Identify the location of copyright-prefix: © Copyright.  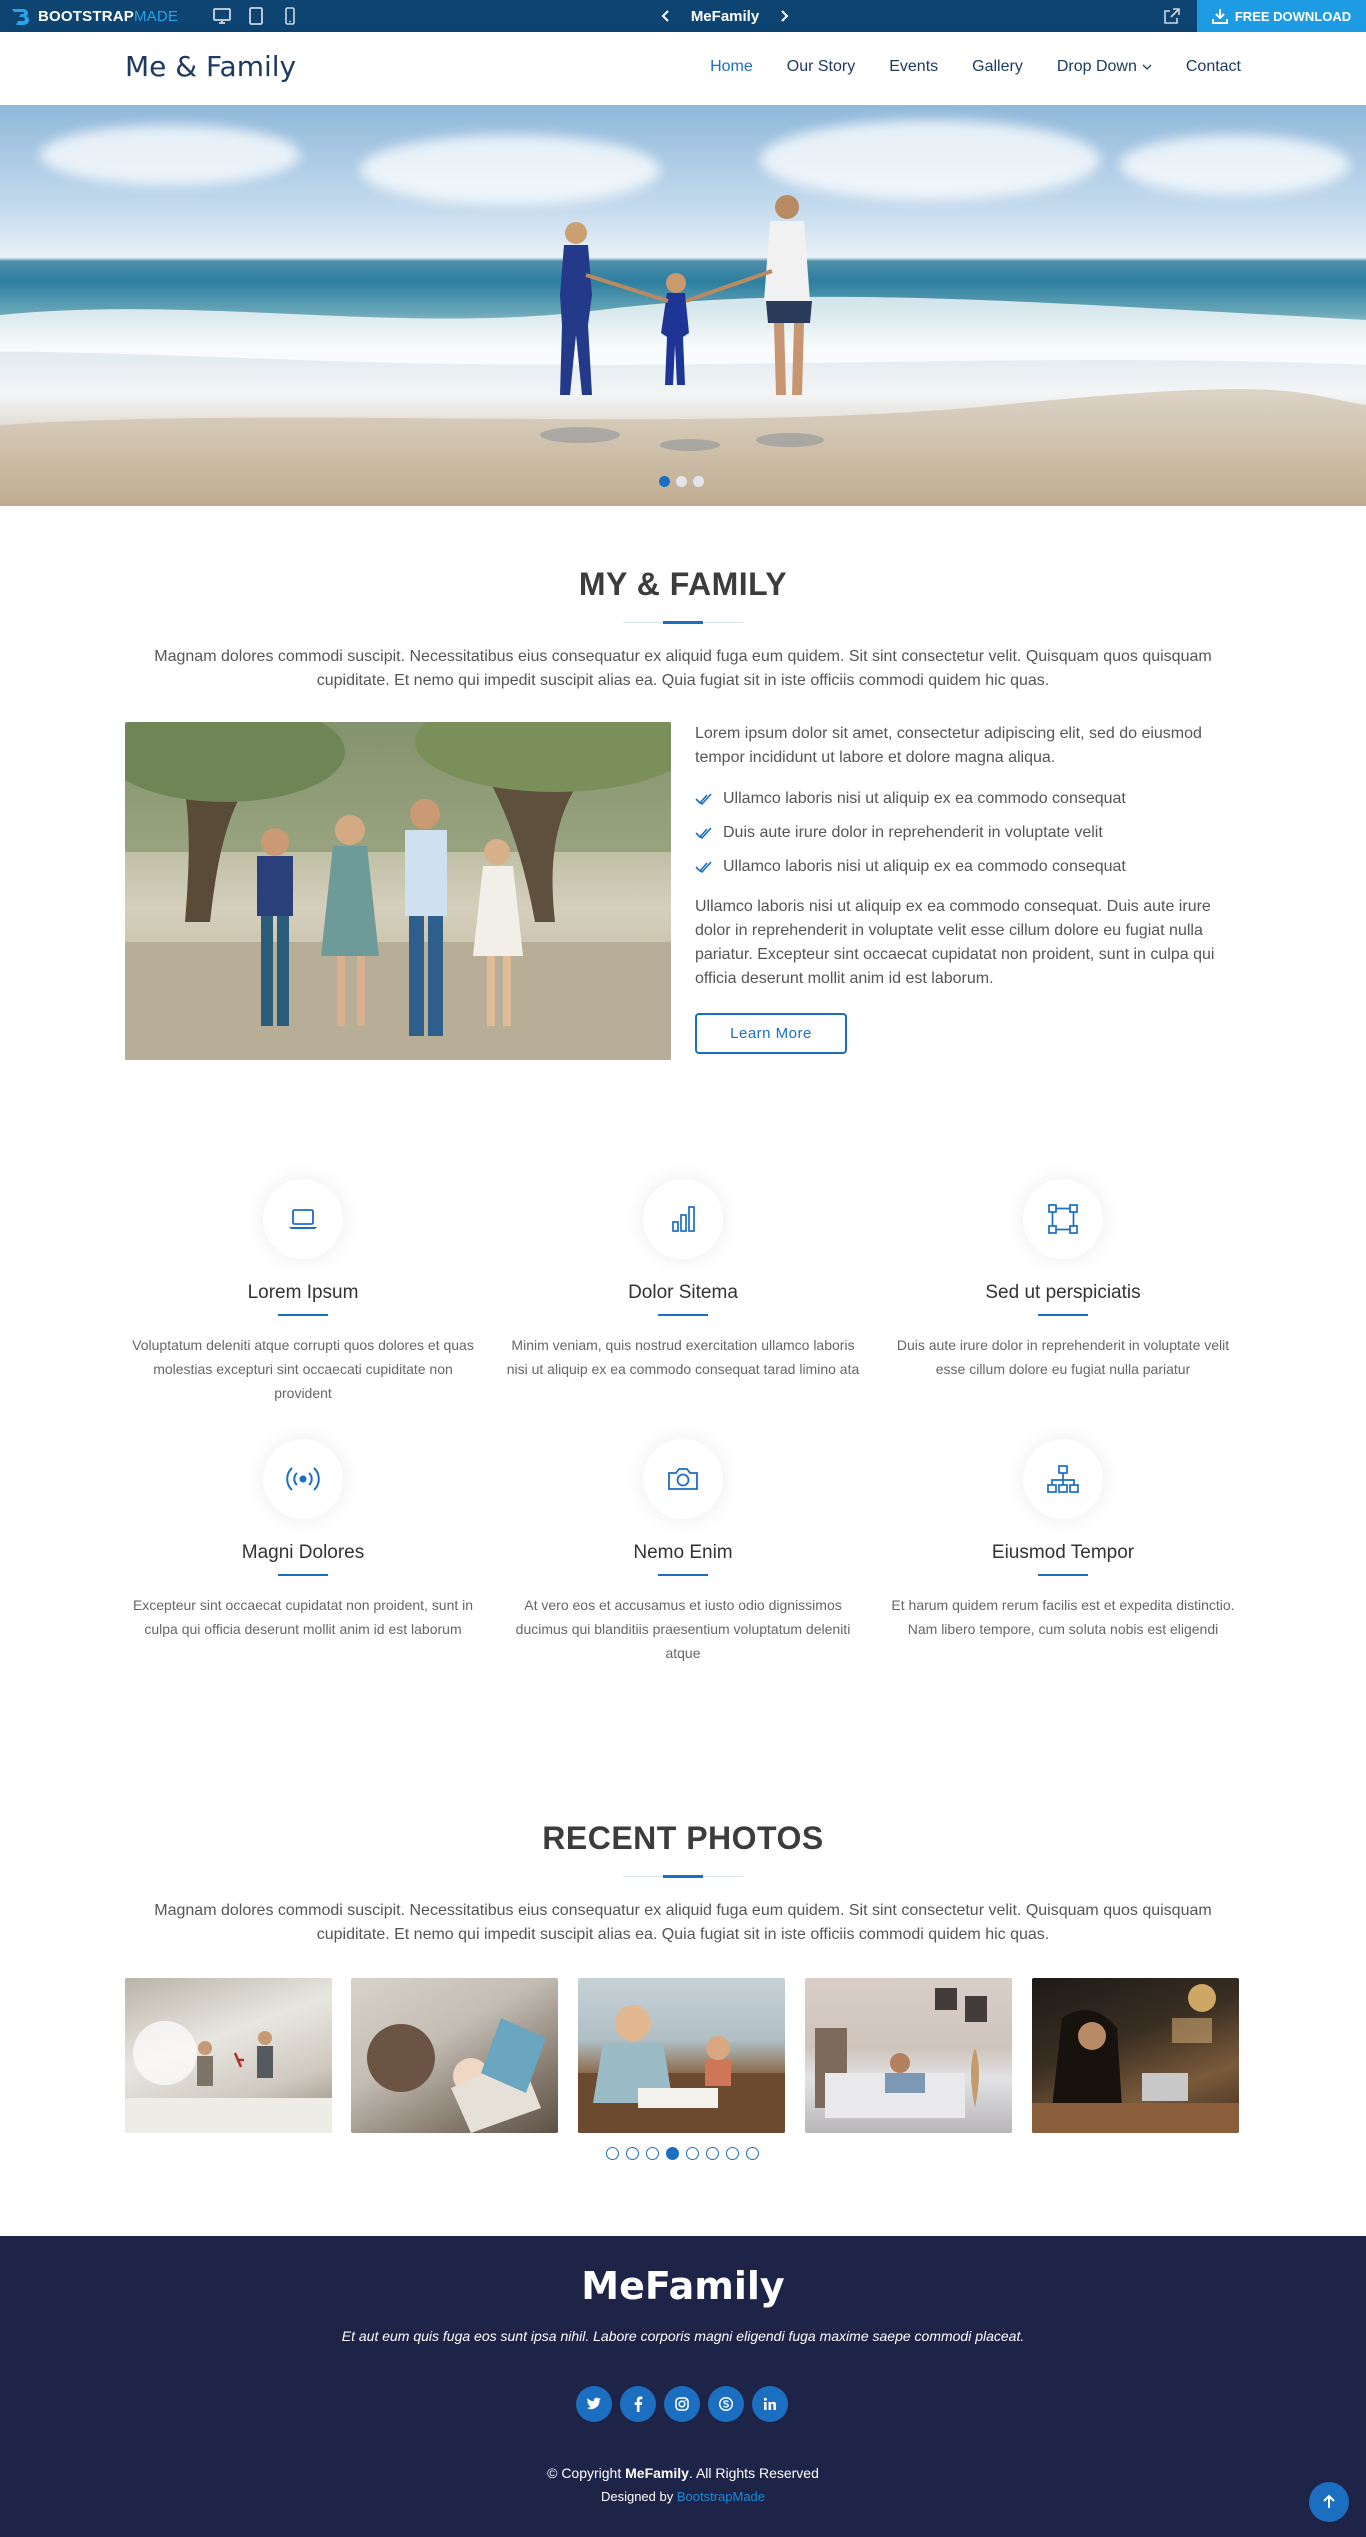
(586, 2473).